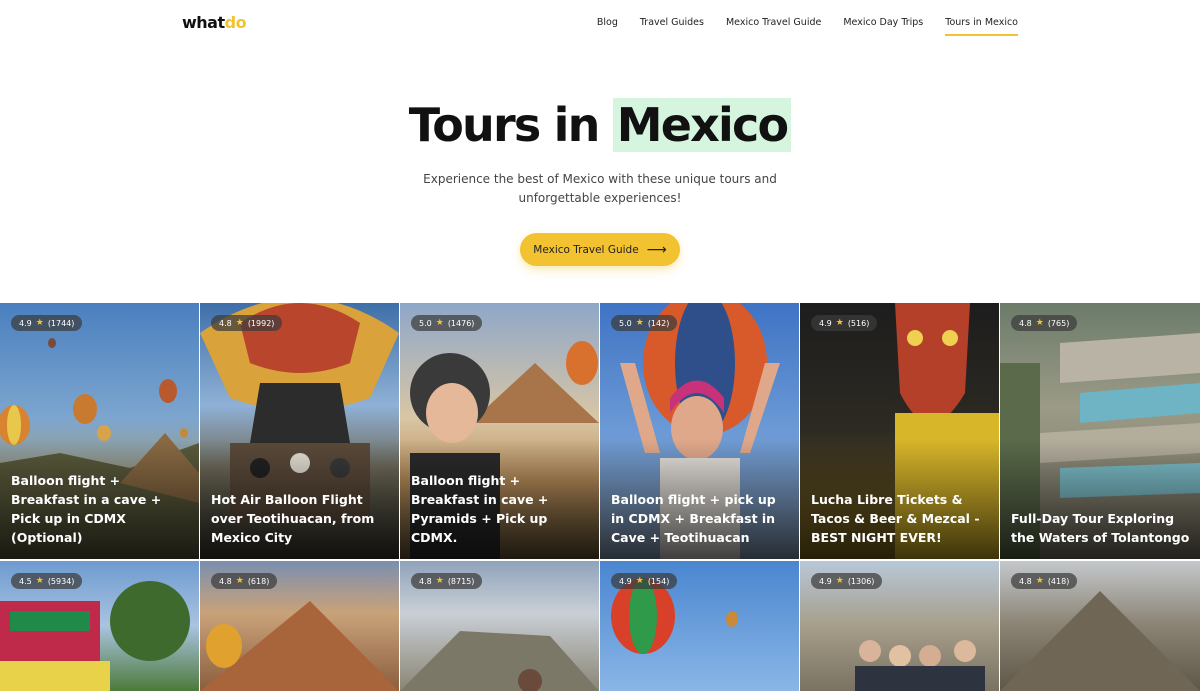 This screenshot has width=1200, height=691. Describe the element at coordinates (461, 323) in the screenshot. I see `review-count: (1476)` at that location.